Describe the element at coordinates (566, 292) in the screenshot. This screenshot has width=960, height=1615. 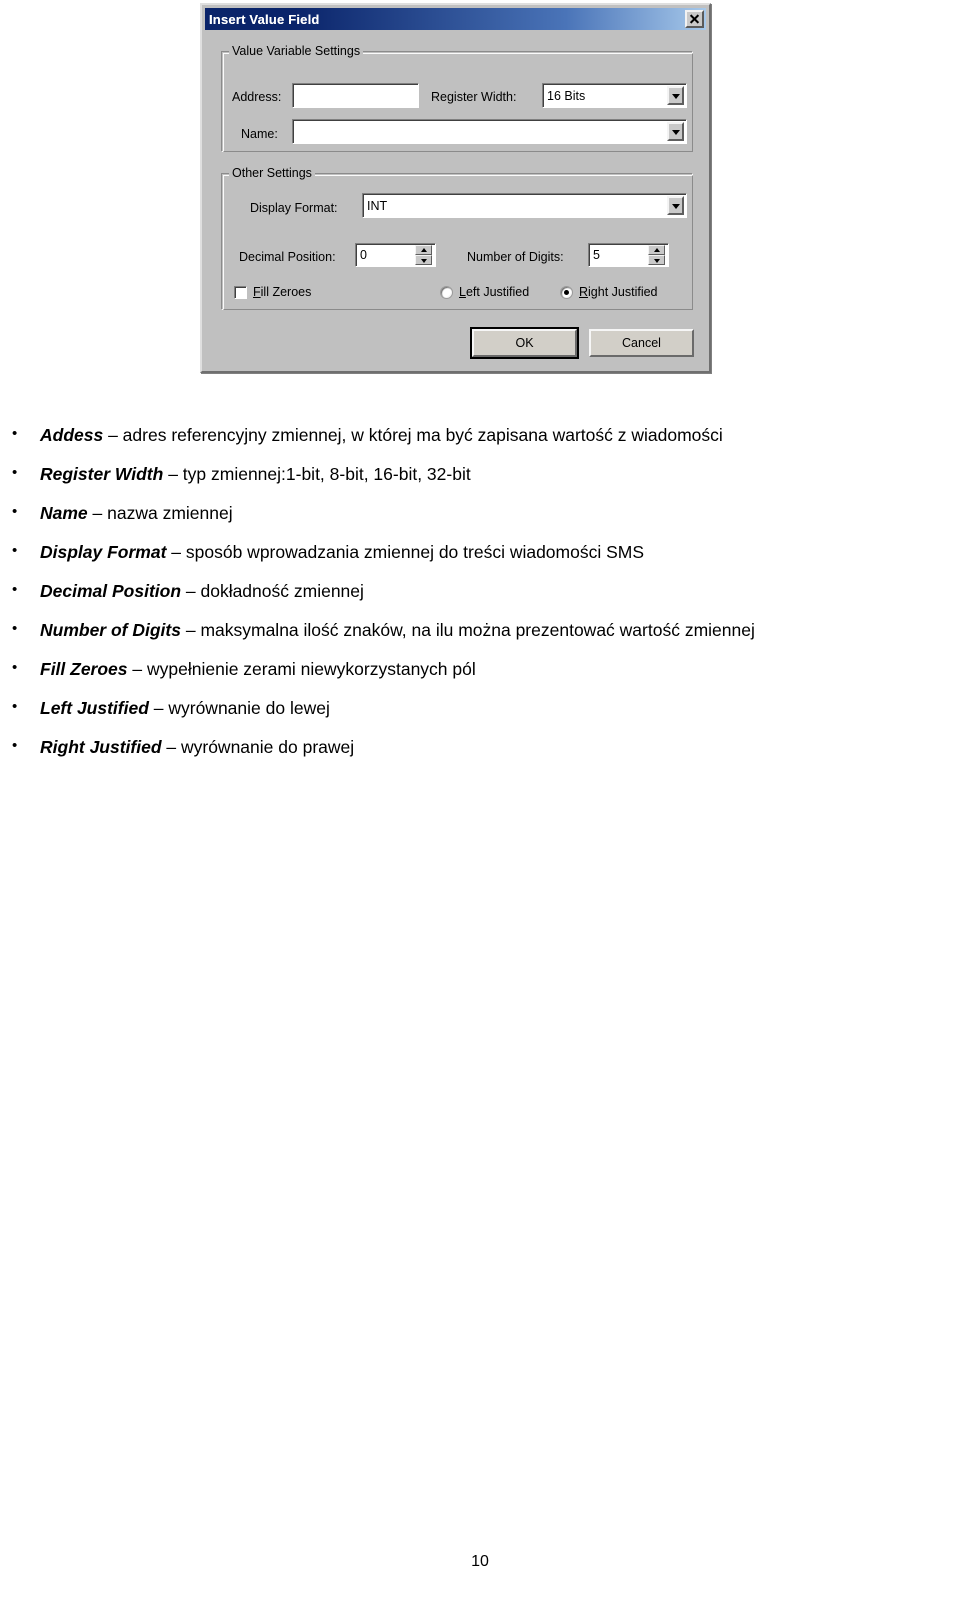
I see `right-justified-radio` at that location.